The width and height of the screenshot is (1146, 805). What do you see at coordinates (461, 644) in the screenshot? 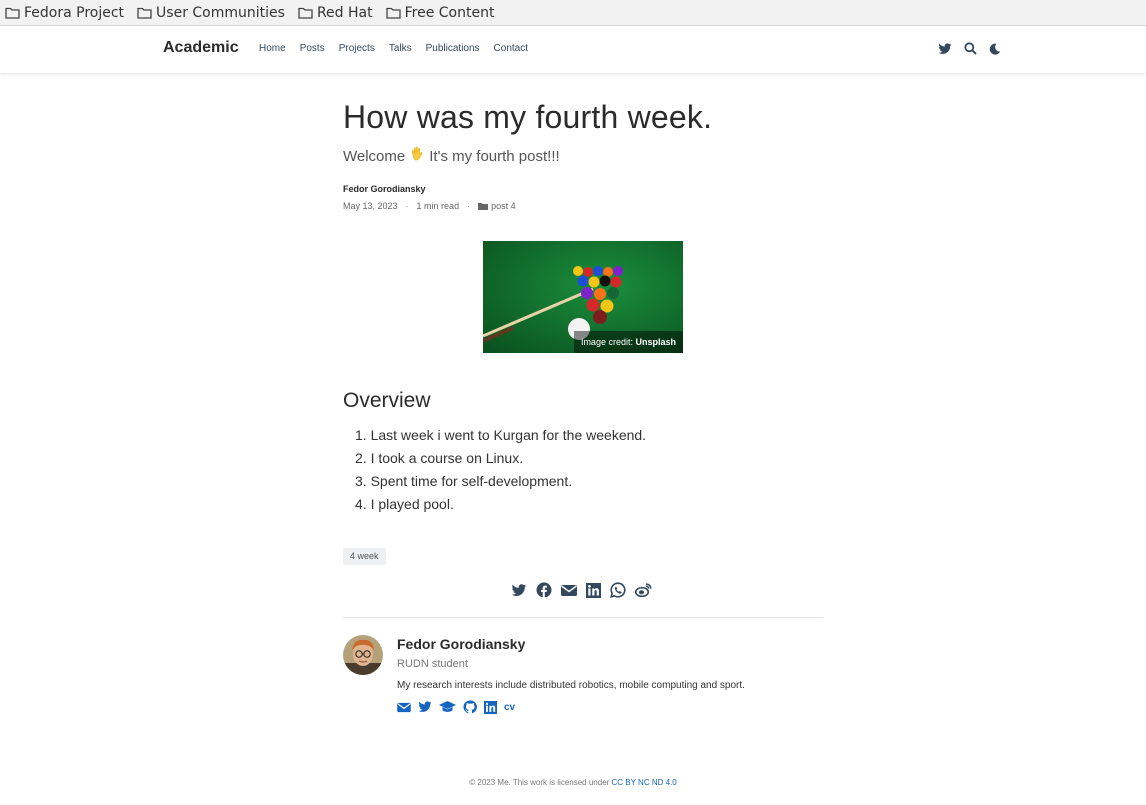
I see `author-name: Fedor Gorodiansky` at bounding box center [461, 644].